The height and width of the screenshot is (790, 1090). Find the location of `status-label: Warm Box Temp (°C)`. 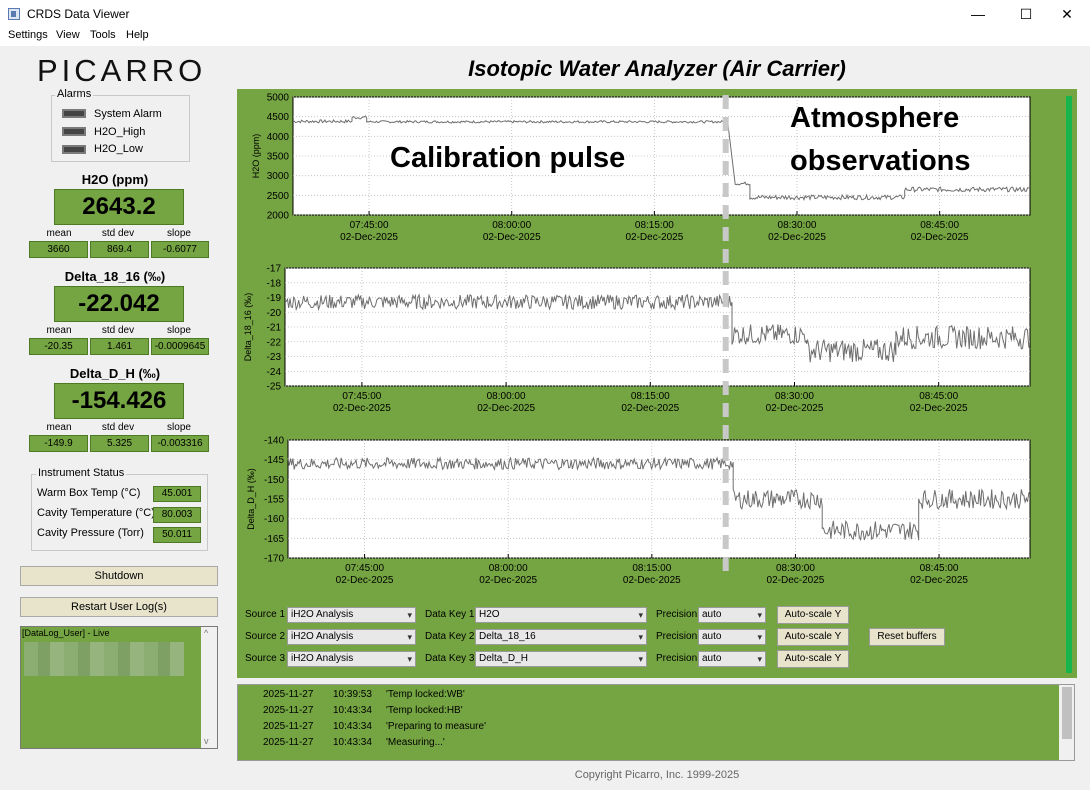

status-label: Warm Box Temp (°C) is located at coordinates (89, 493).